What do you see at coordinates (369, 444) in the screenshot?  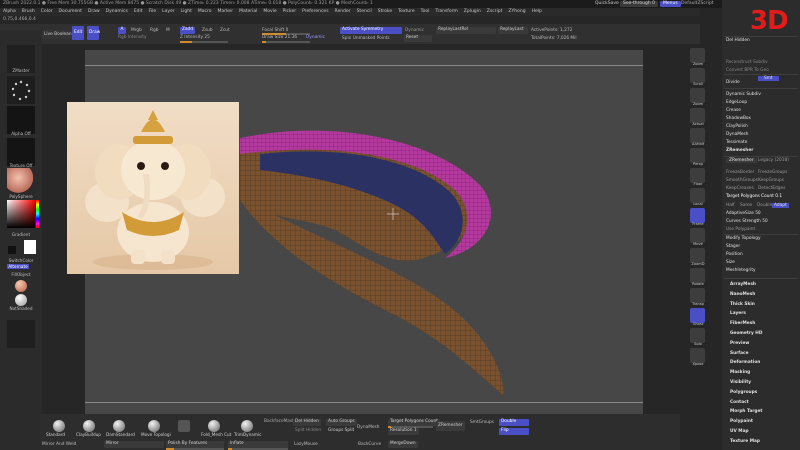 I see `back-curve-button: BackCurve` at bounding box center [369, 444].